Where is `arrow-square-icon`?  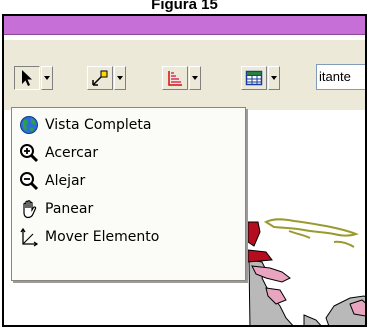 arrow-square-icon is located at coordinates (100, 78).